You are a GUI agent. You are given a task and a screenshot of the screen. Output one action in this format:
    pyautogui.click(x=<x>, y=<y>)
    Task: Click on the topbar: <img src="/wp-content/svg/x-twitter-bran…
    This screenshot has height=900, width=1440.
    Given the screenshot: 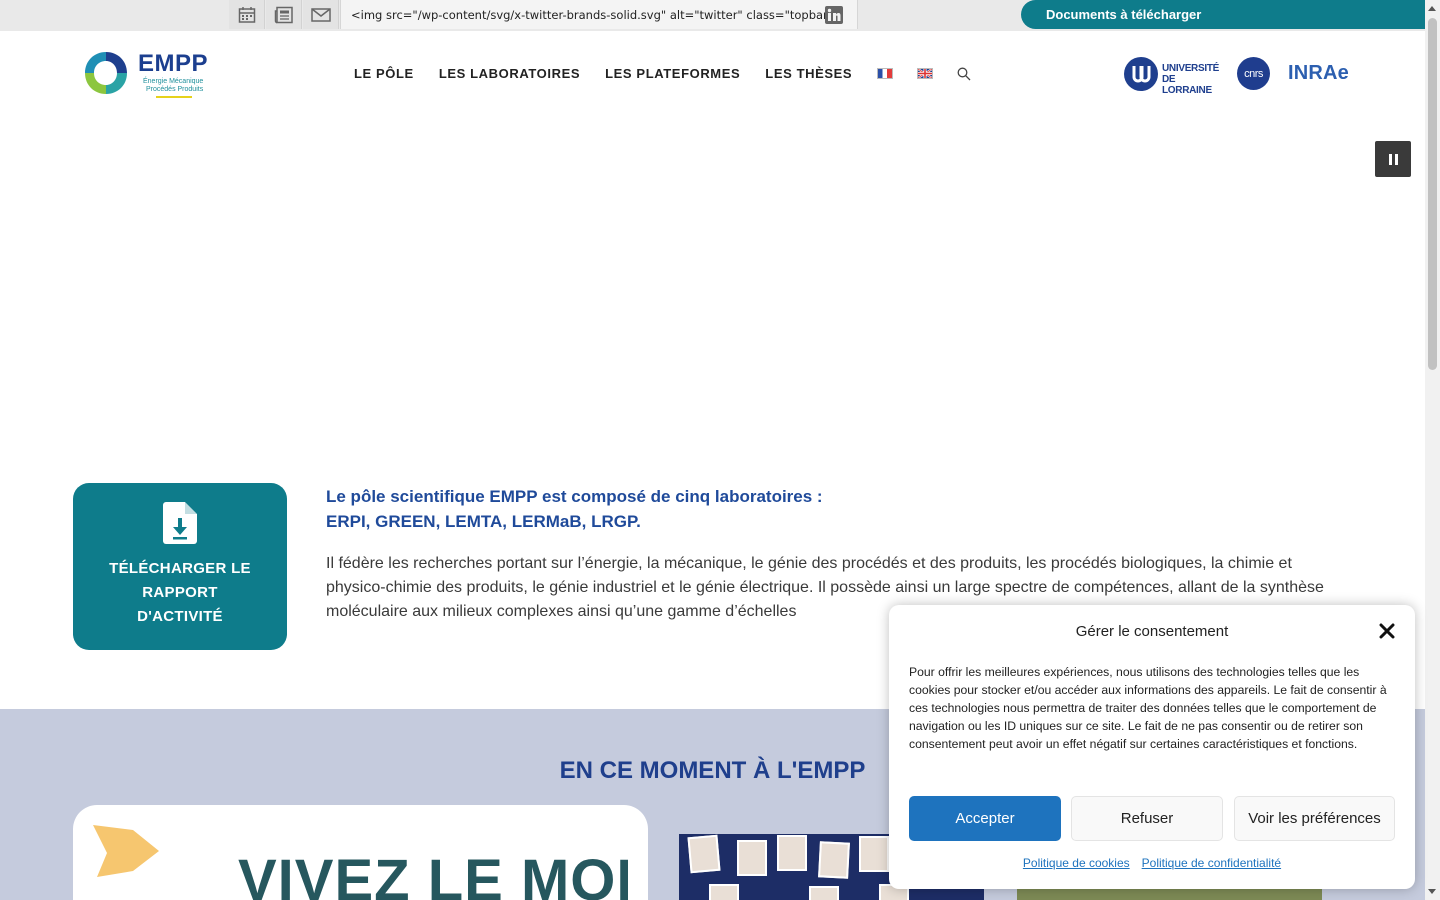 What is the action you would take?
    pyautogui.click(x=712, y=15)
    